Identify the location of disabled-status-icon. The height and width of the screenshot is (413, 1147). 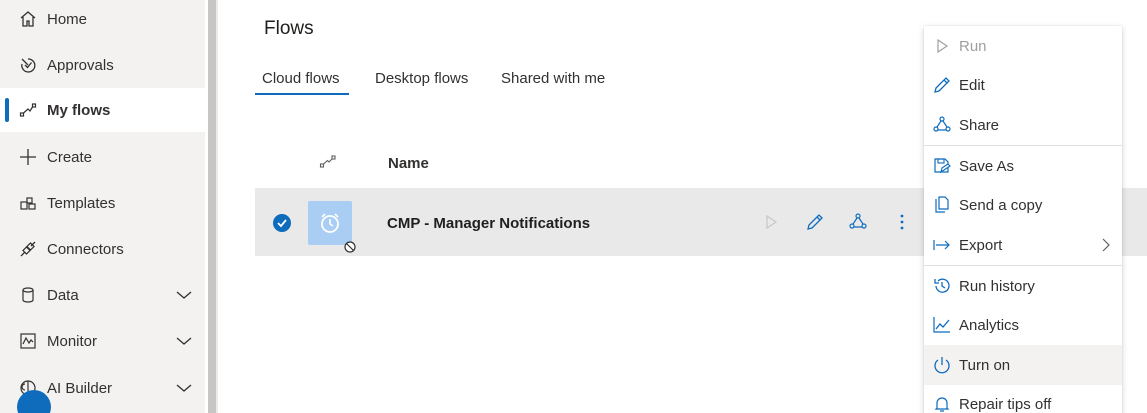
(350, 247).